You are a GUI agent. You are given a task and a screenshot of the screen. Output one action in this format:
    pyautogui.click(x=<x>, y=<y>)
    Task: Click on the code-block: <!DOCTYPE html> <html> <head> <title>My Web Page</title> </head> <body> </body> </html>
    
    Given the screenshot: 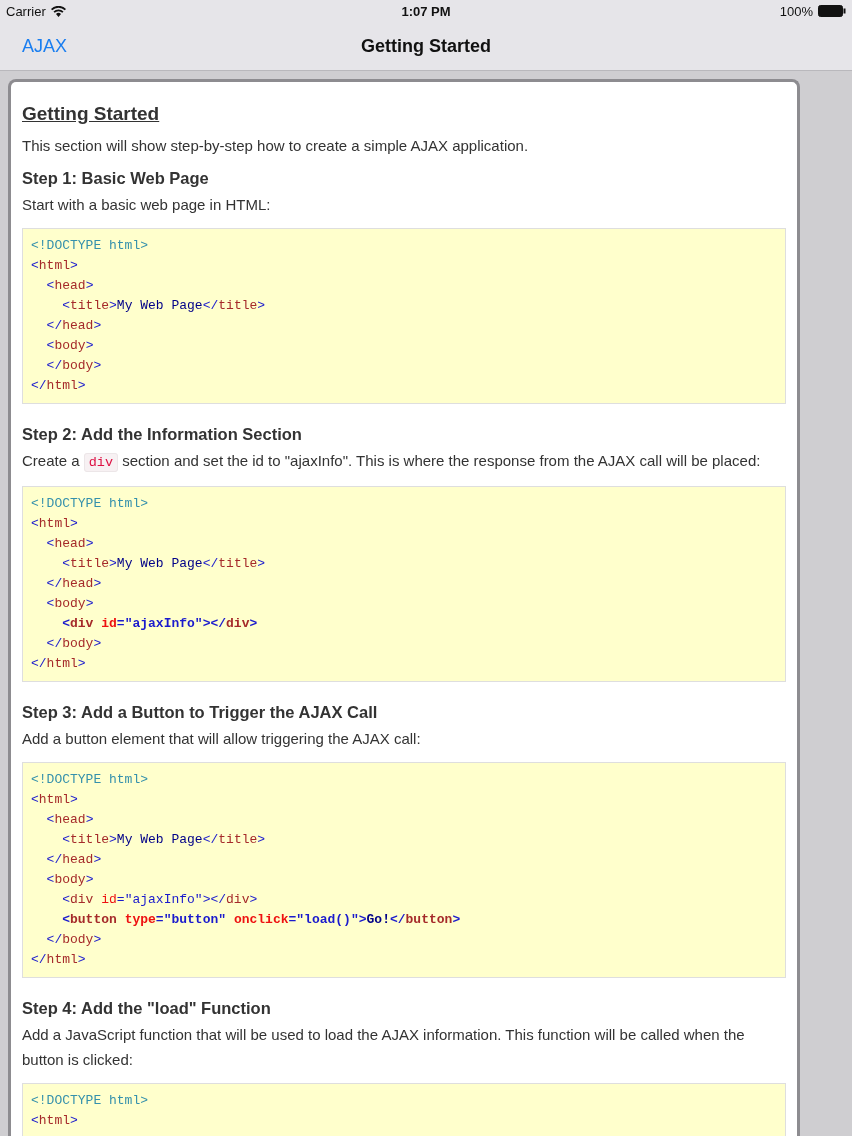 What is the action you would take?
    pyautogui.click(x=404, y=316)
    